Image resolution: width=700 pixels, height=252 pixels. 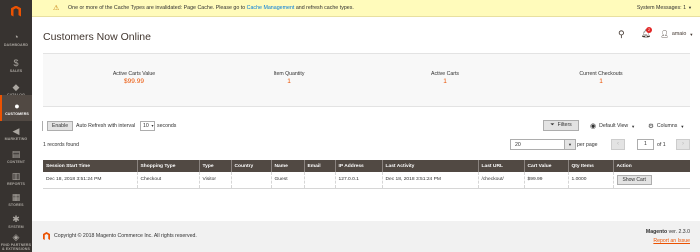 I want to click on columns-label: Columns, so click(x=667, y=126).